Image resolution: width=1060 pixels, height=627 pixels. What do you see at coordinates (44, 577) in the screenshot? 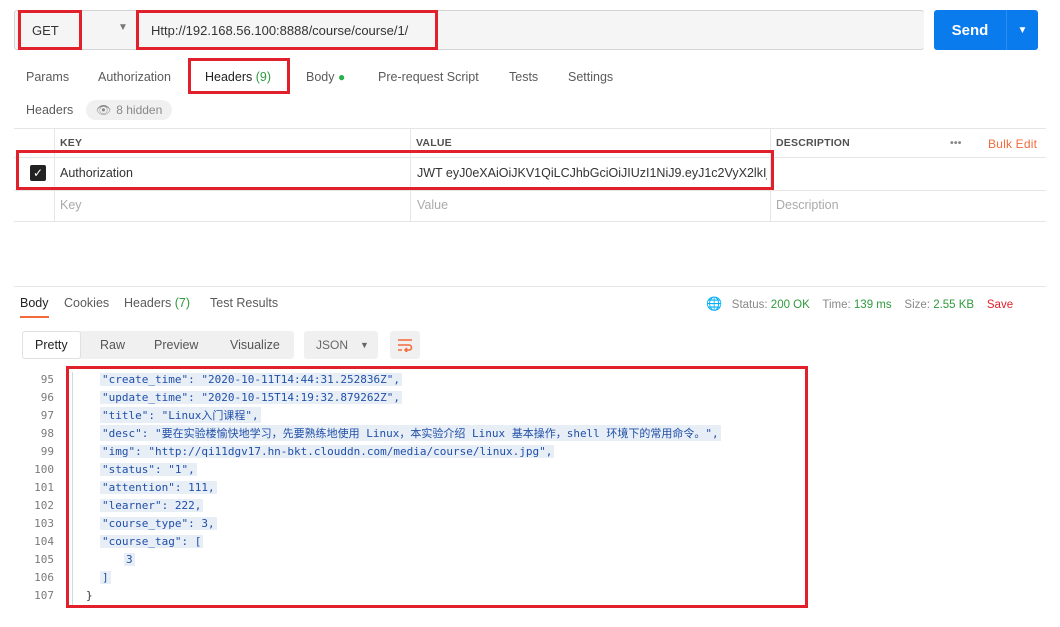
I see `line-number: 106` at bounding box center [44, 577].